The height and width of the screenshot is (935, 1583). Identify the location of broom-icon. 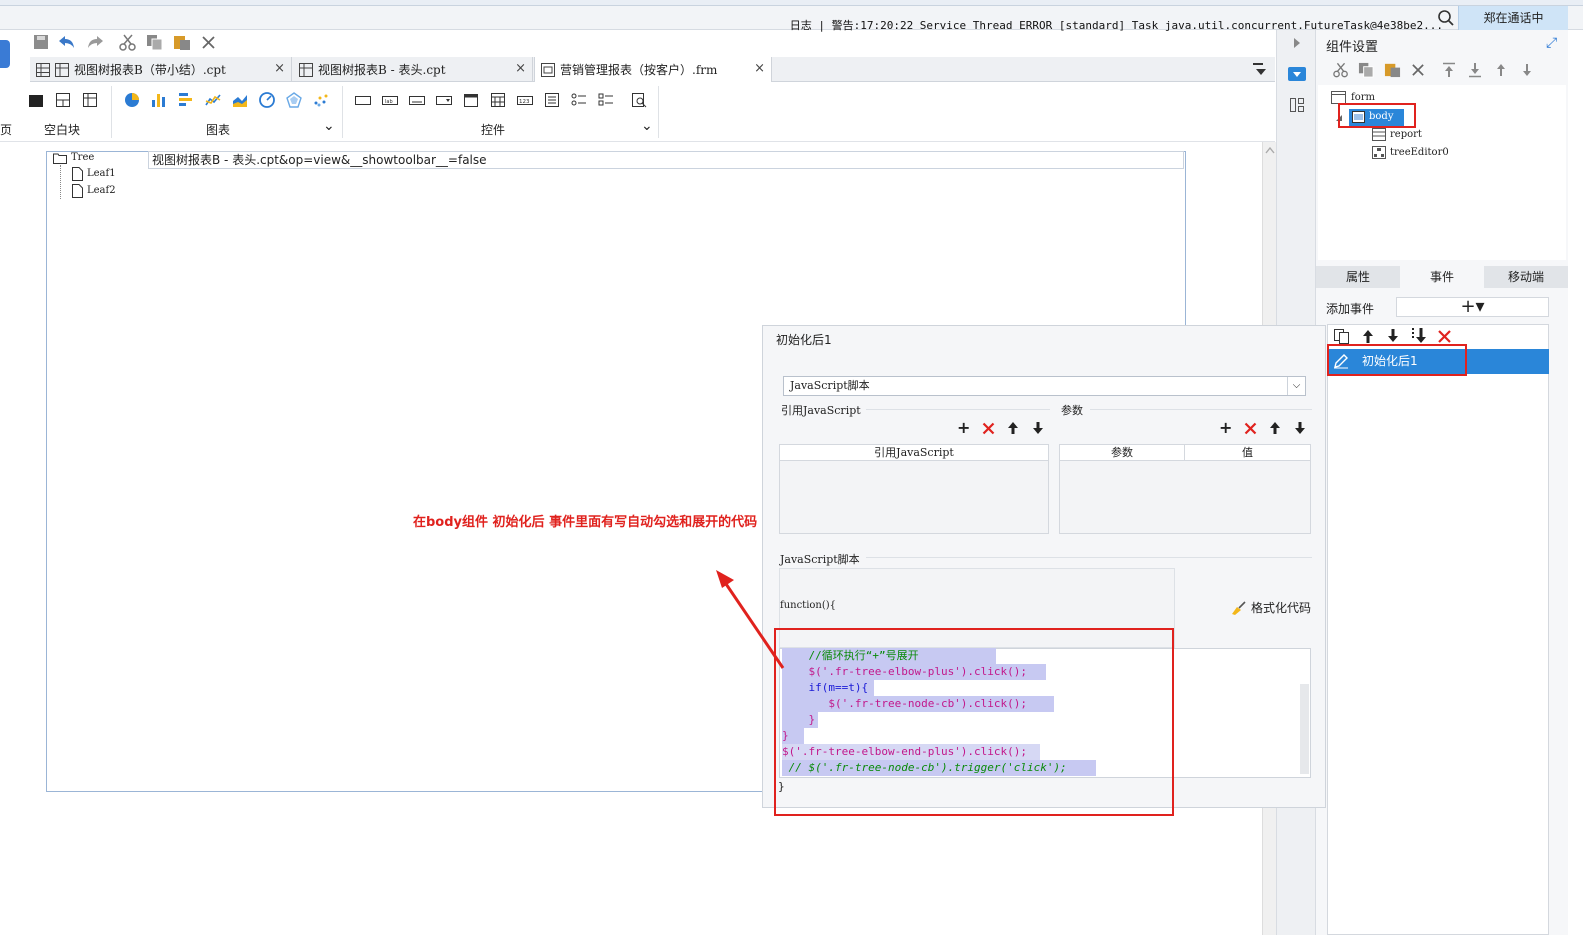
(1239, 608).